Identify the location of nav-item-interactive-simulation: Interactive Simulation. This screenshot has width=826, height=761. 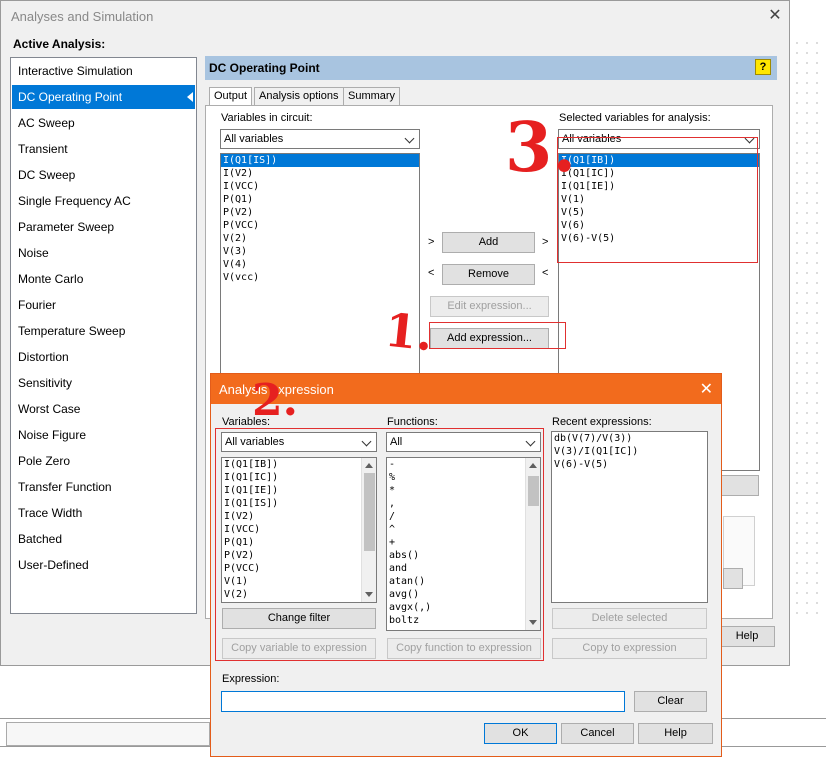
(103, 71).